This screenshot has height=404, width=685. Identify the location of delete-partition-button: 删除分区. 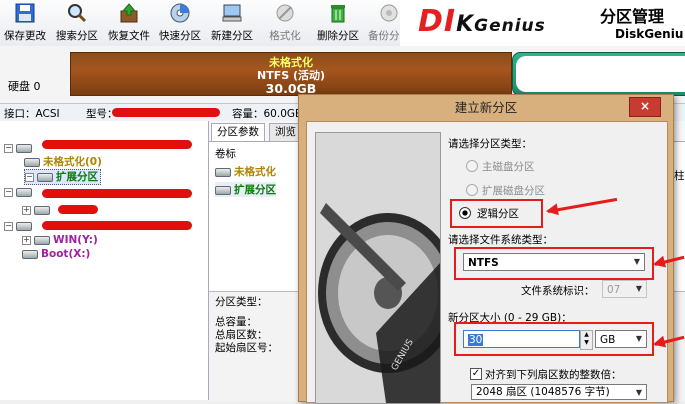
(338, 22).